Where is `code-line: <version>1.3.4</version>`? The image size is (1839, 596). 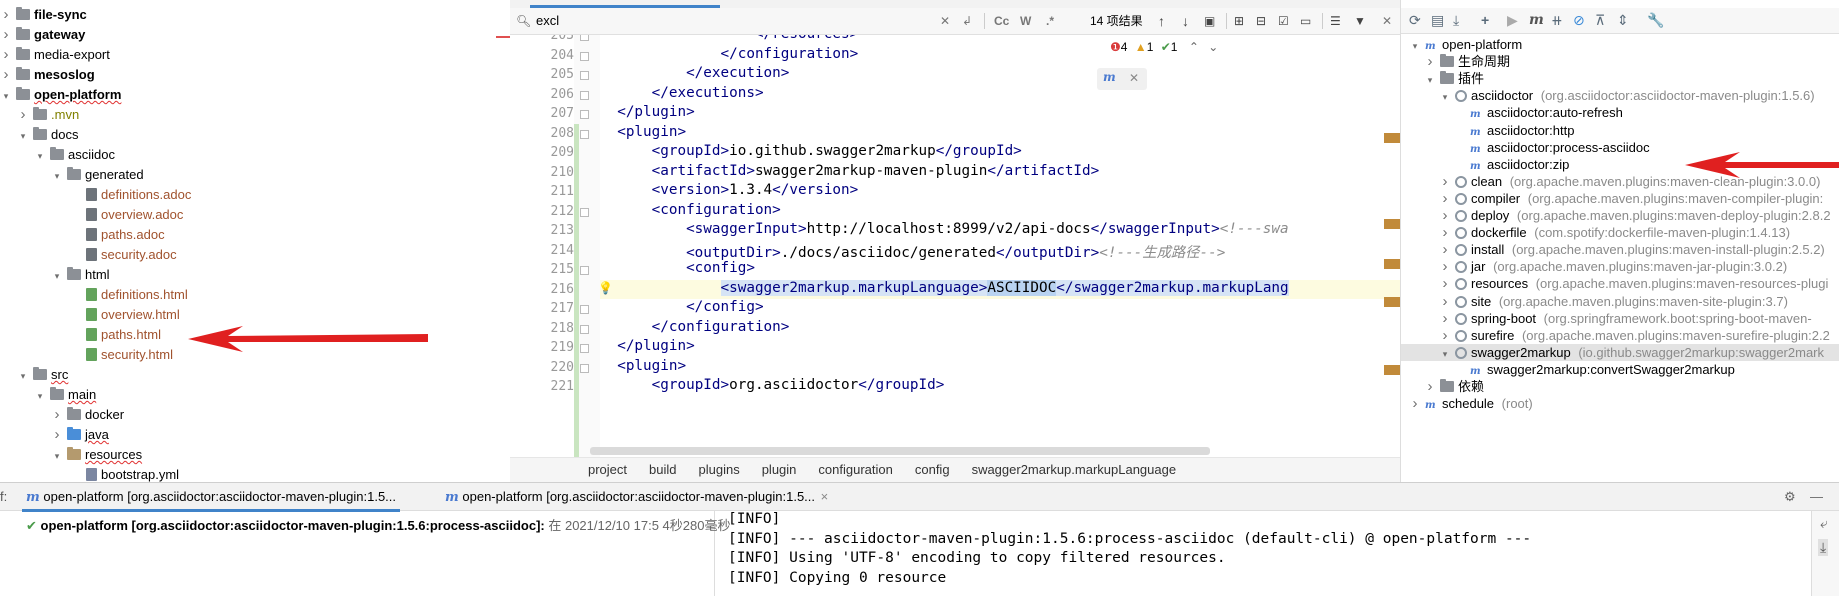 code-line: <version>1.3.4</version> is located at coordinates (729, 190).